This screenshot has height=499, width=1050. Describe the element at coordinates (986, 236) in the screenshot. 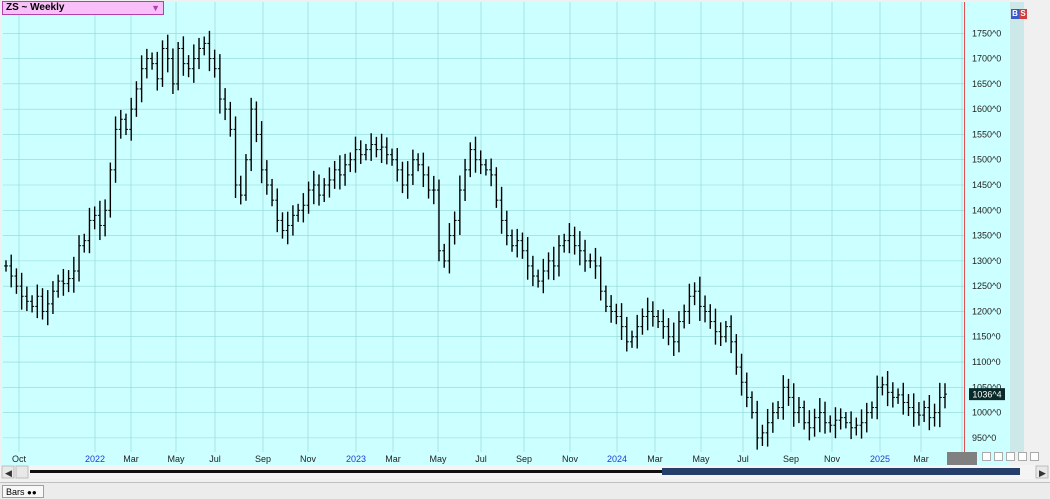

I see `y-tick-label: 1350^0` at that location.